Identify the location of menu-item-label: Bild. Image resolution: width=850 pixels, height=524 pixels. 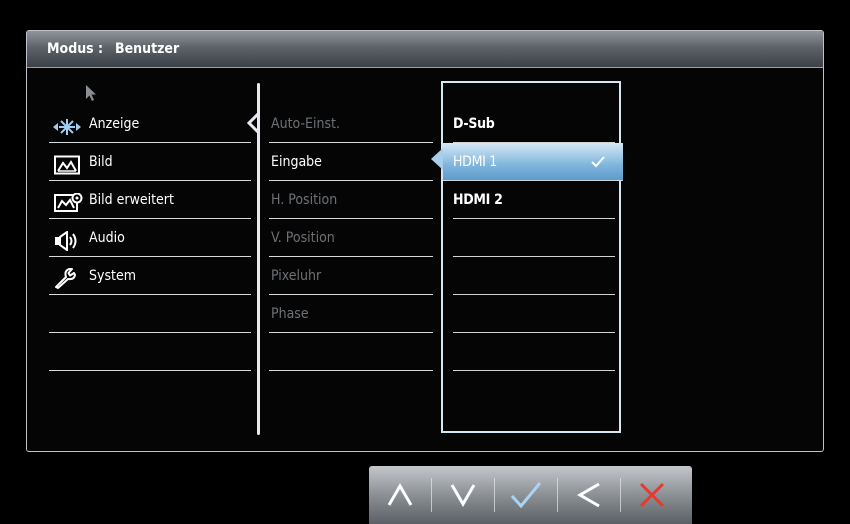
(101, 162).